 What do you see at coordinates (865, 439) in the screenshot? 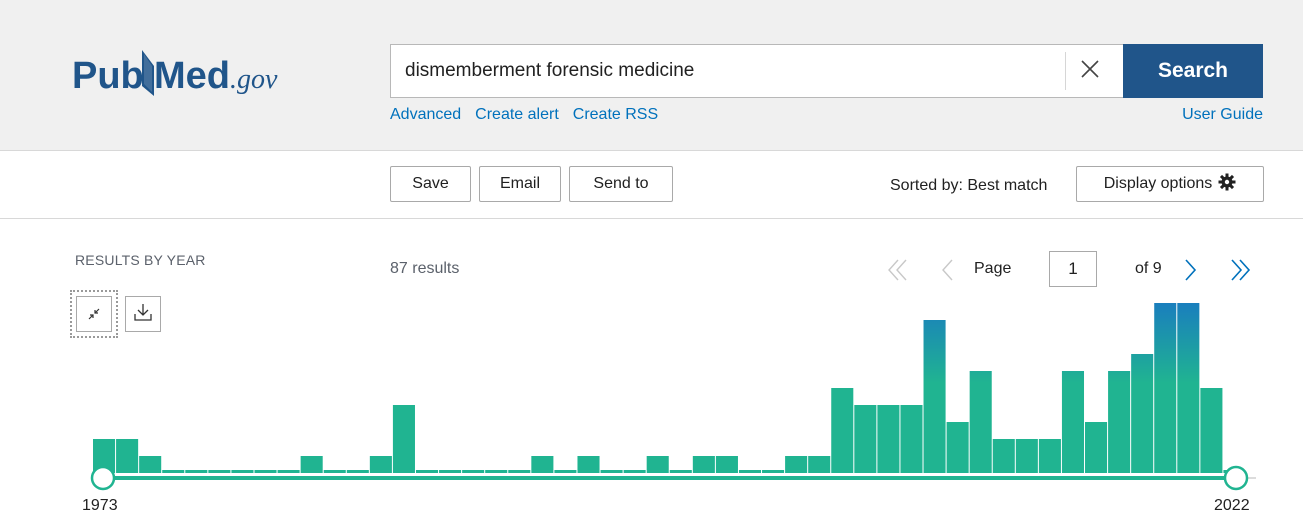
I see `year-bar-2006` at bounding box center [865, 439].